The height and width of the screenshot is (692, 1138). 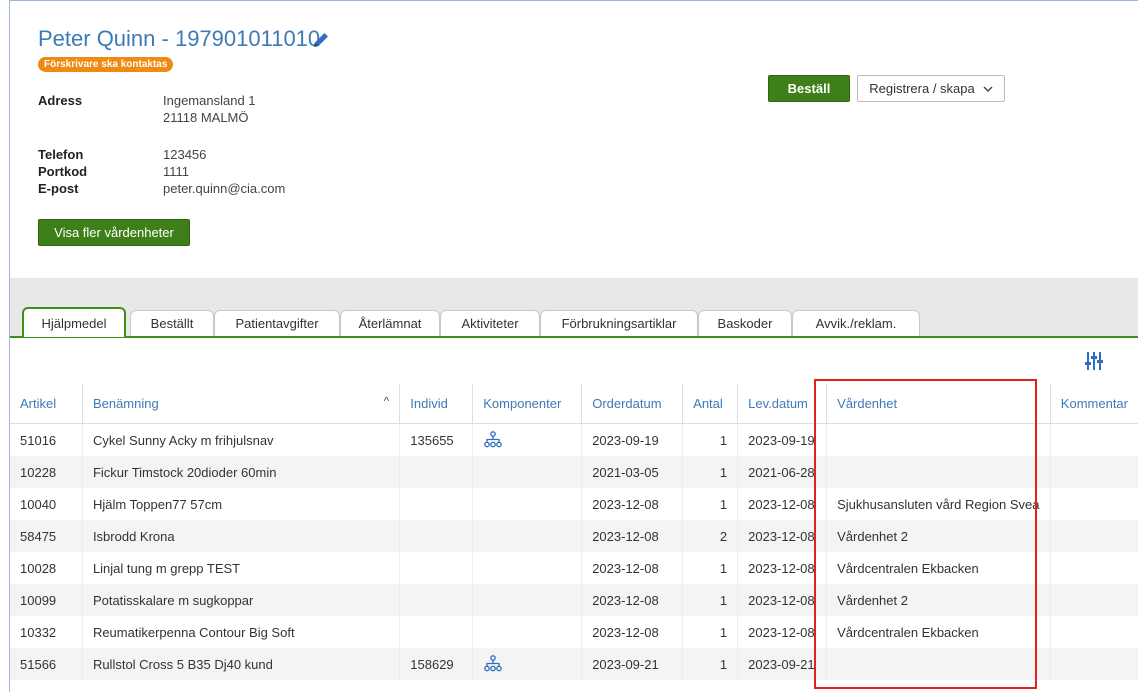 What do you see at coordinates (436, 664) in the screenshot?
I see `cell-individ: 158629` at bounding box center [436, 664].